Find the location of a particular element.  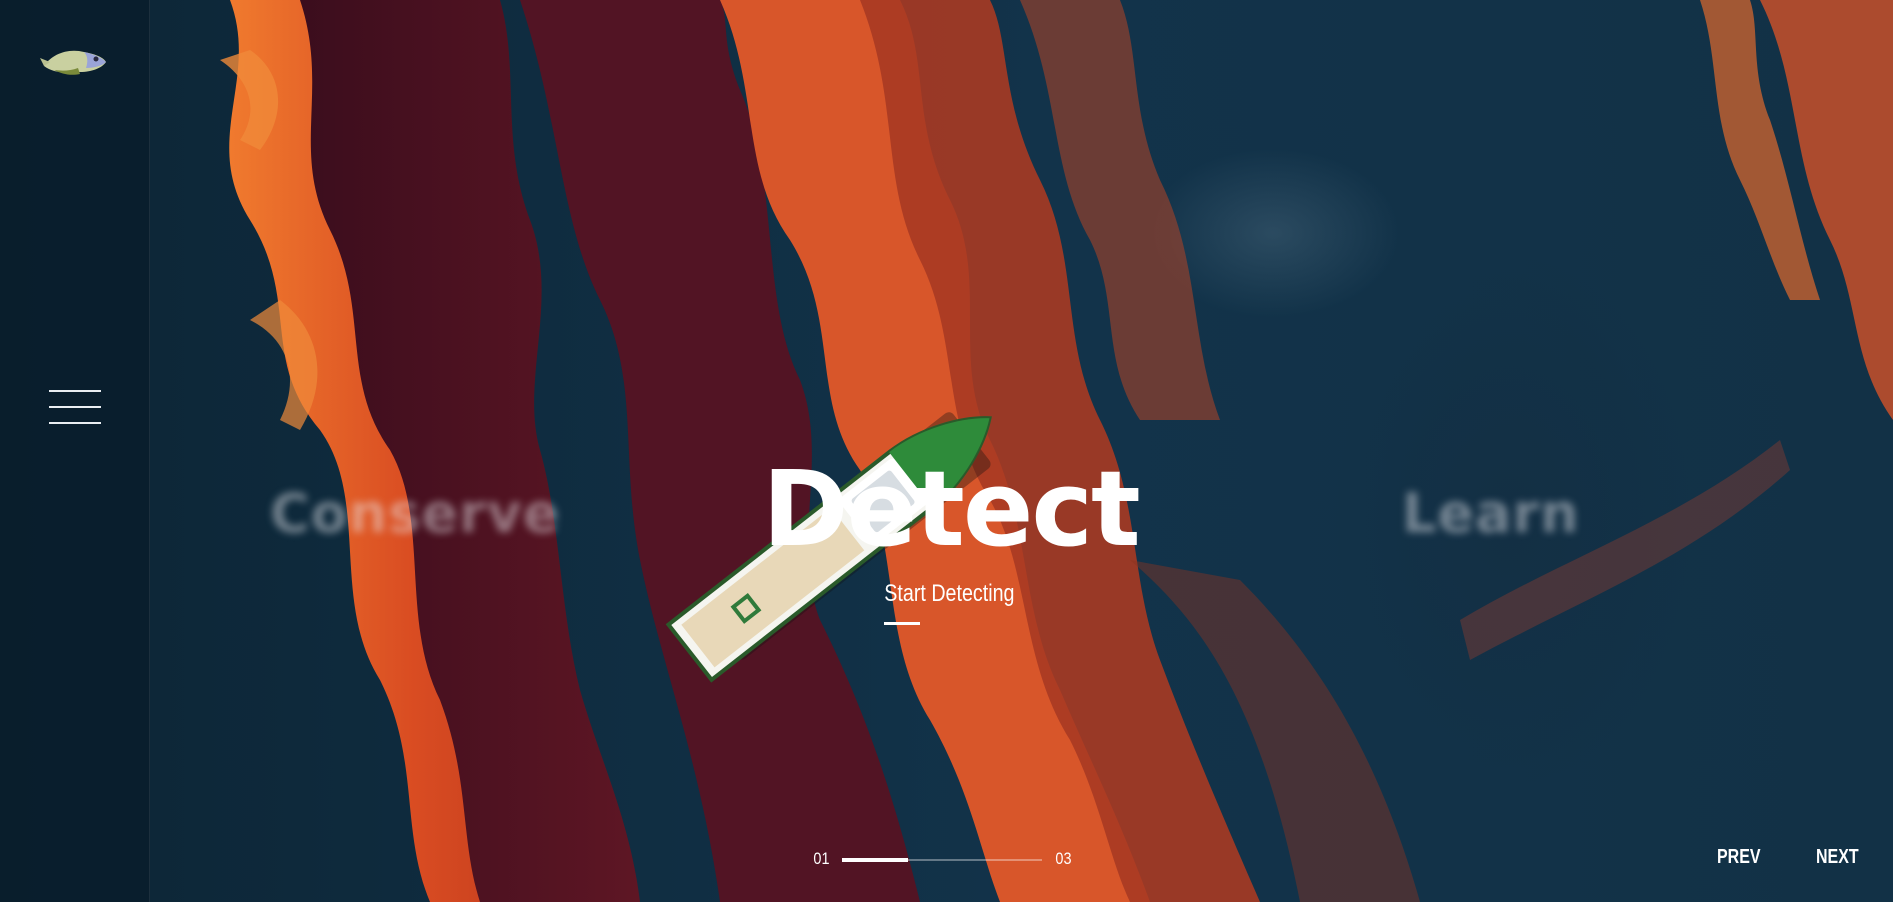

cta-underline is located at coordinates (902, 623).